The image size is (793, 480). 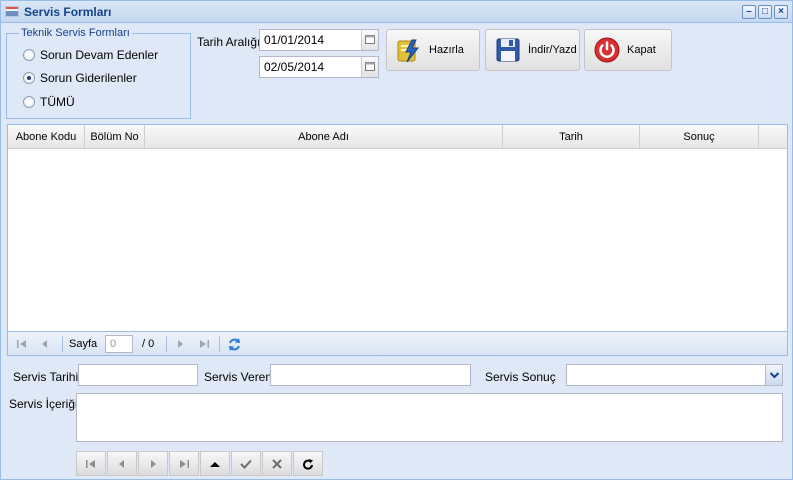 I want to click on last-record-icon, so click(x=184, y=463).